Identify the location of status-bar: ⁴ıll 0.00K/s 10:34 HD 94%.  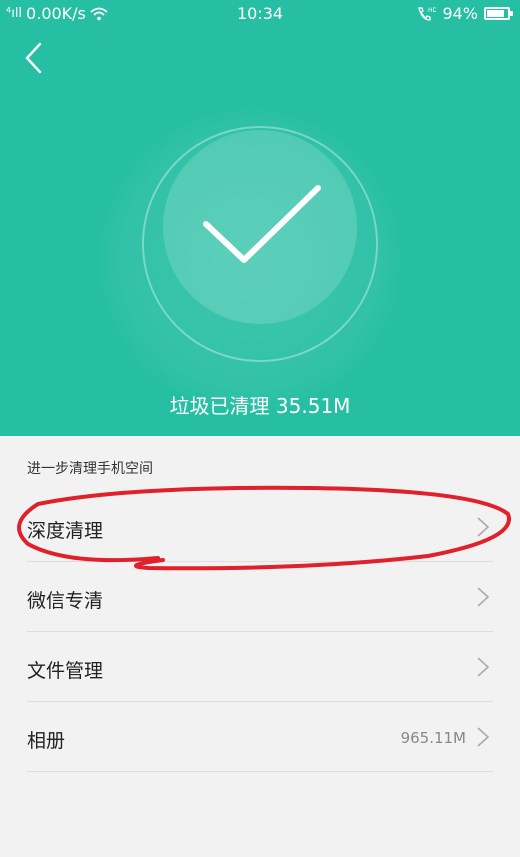
(260, 15).